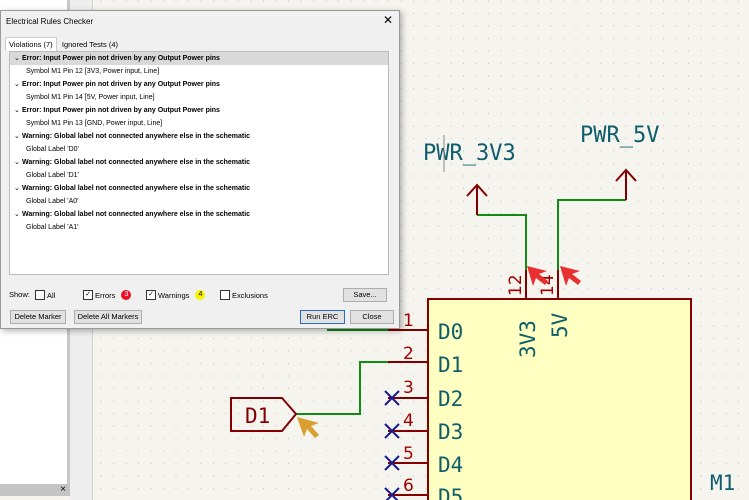 The height and width of the screenshot is (500, 749). I want to click on dialog-title: Electrical Rules Checker, so click(50, 21).